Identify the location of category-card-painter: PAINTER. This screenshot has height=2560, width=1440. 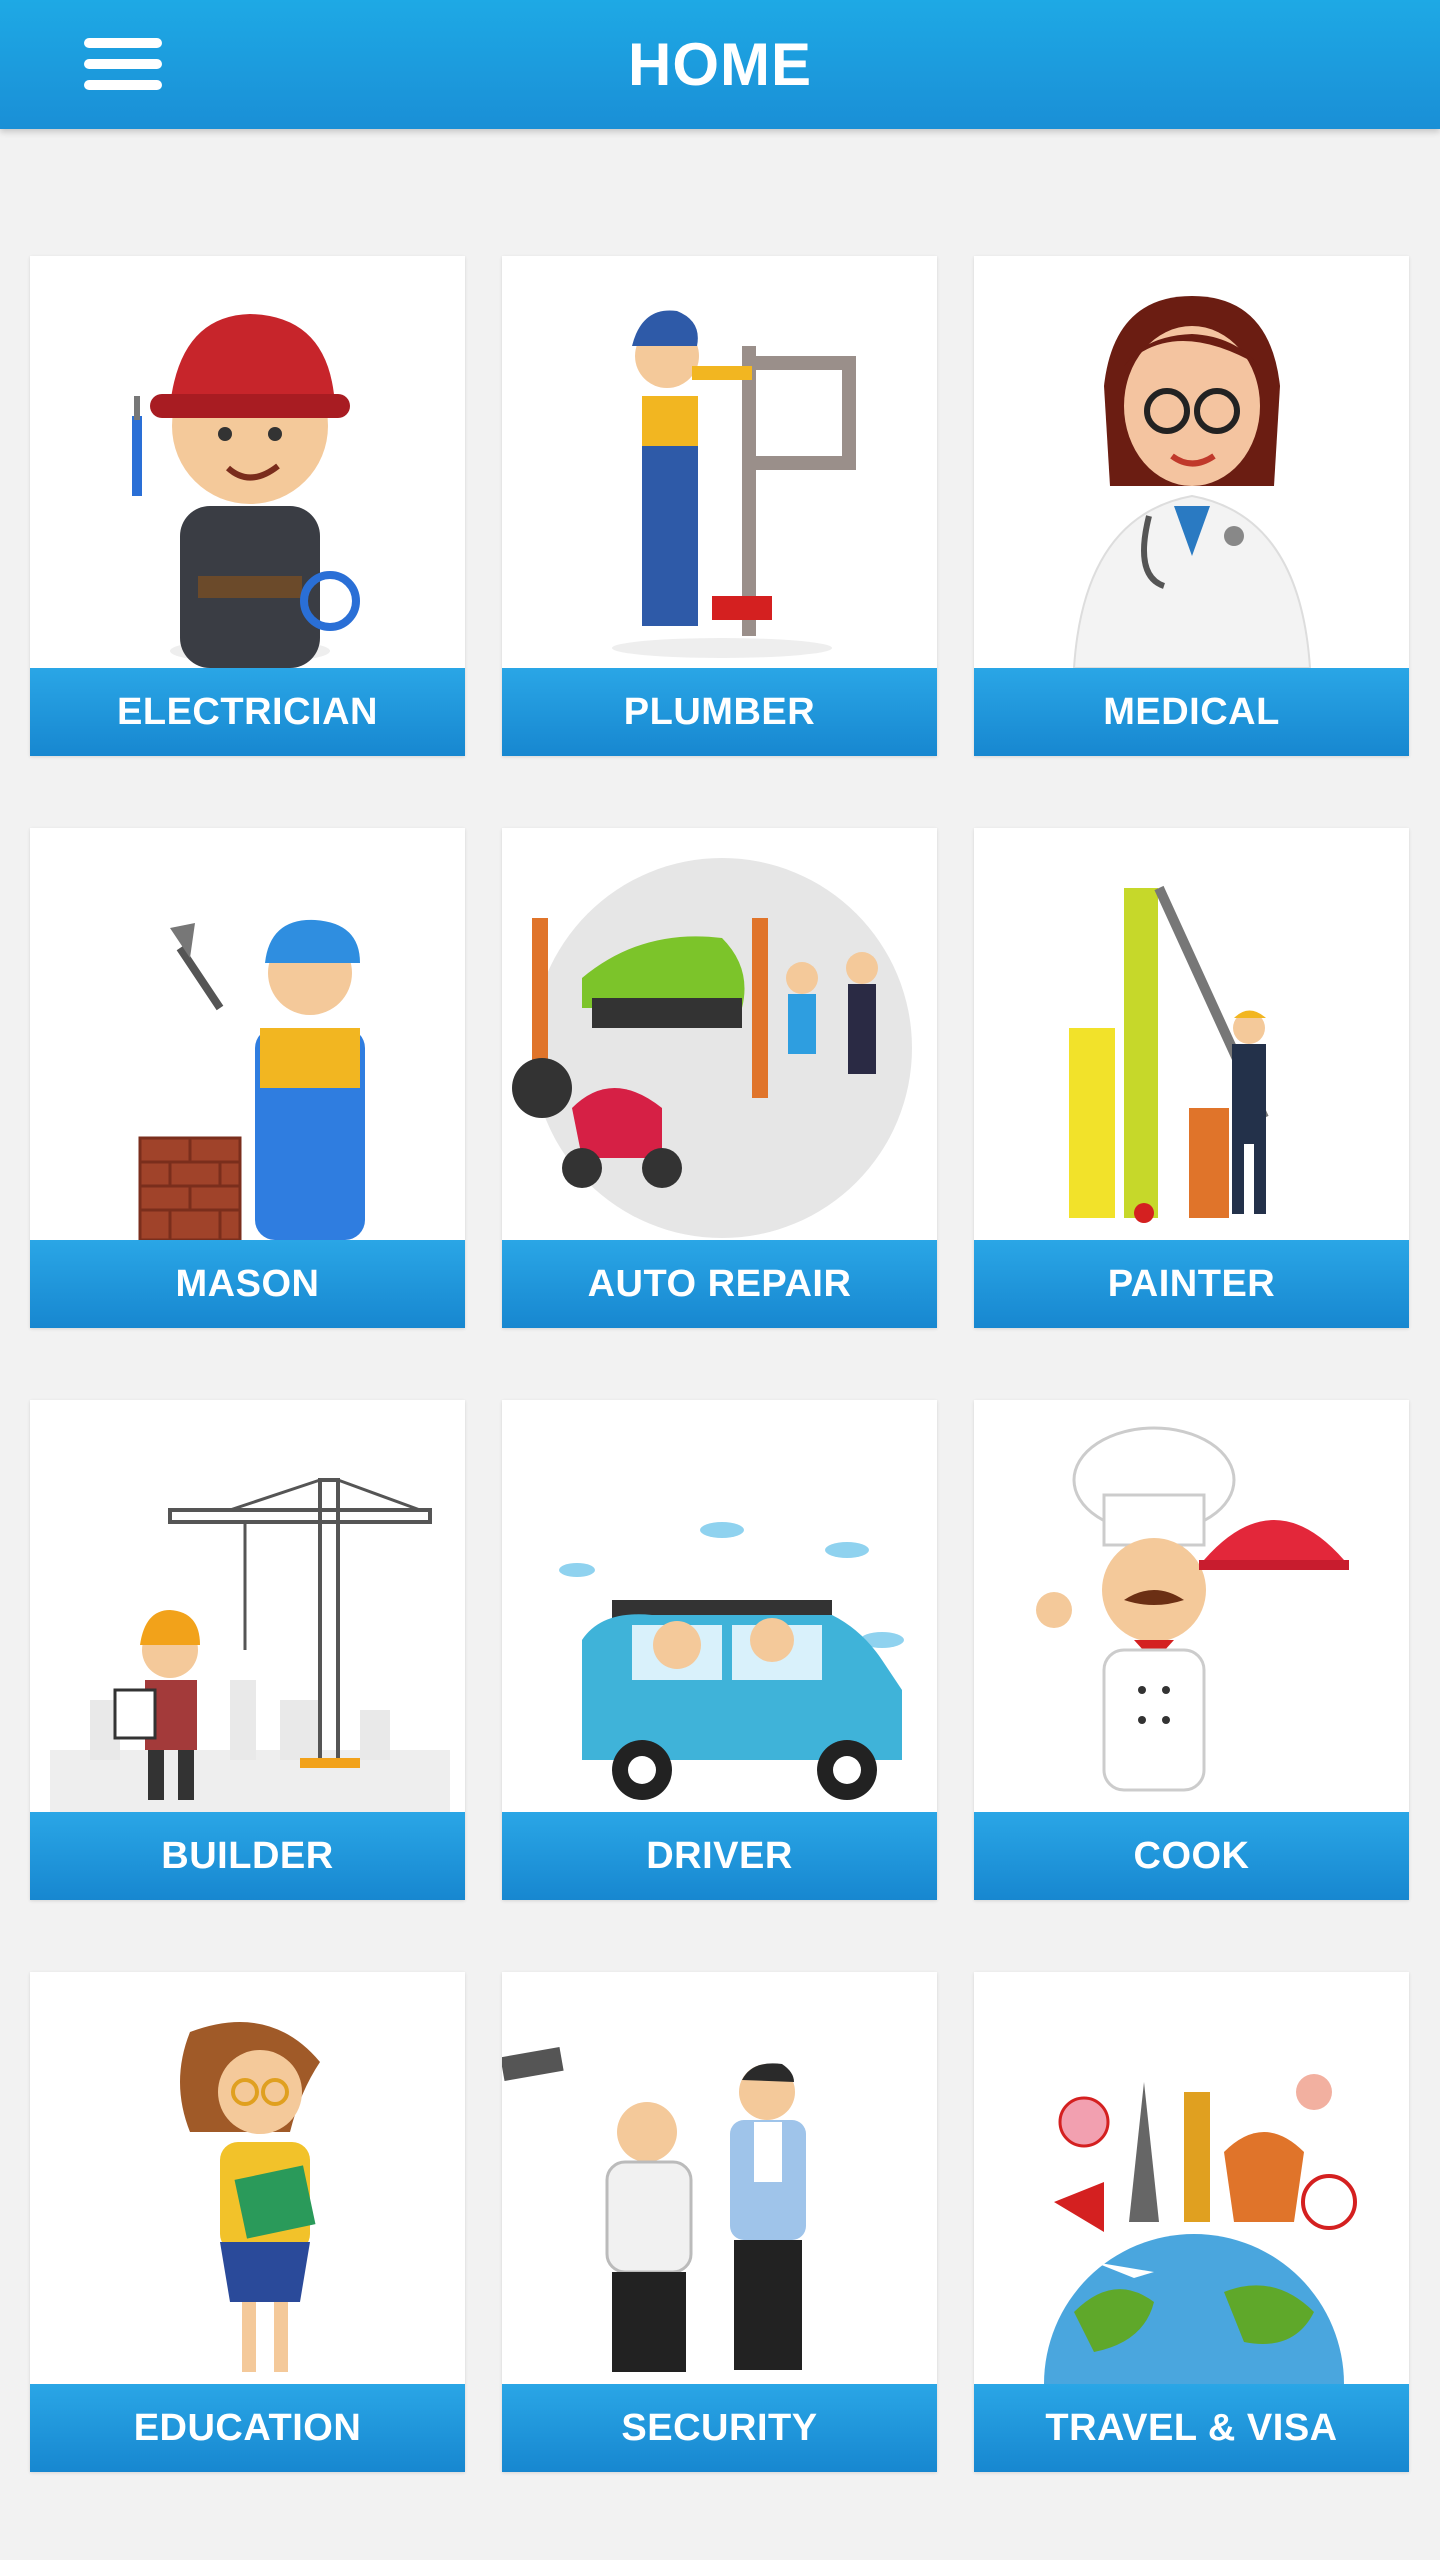
(1191, 1078).